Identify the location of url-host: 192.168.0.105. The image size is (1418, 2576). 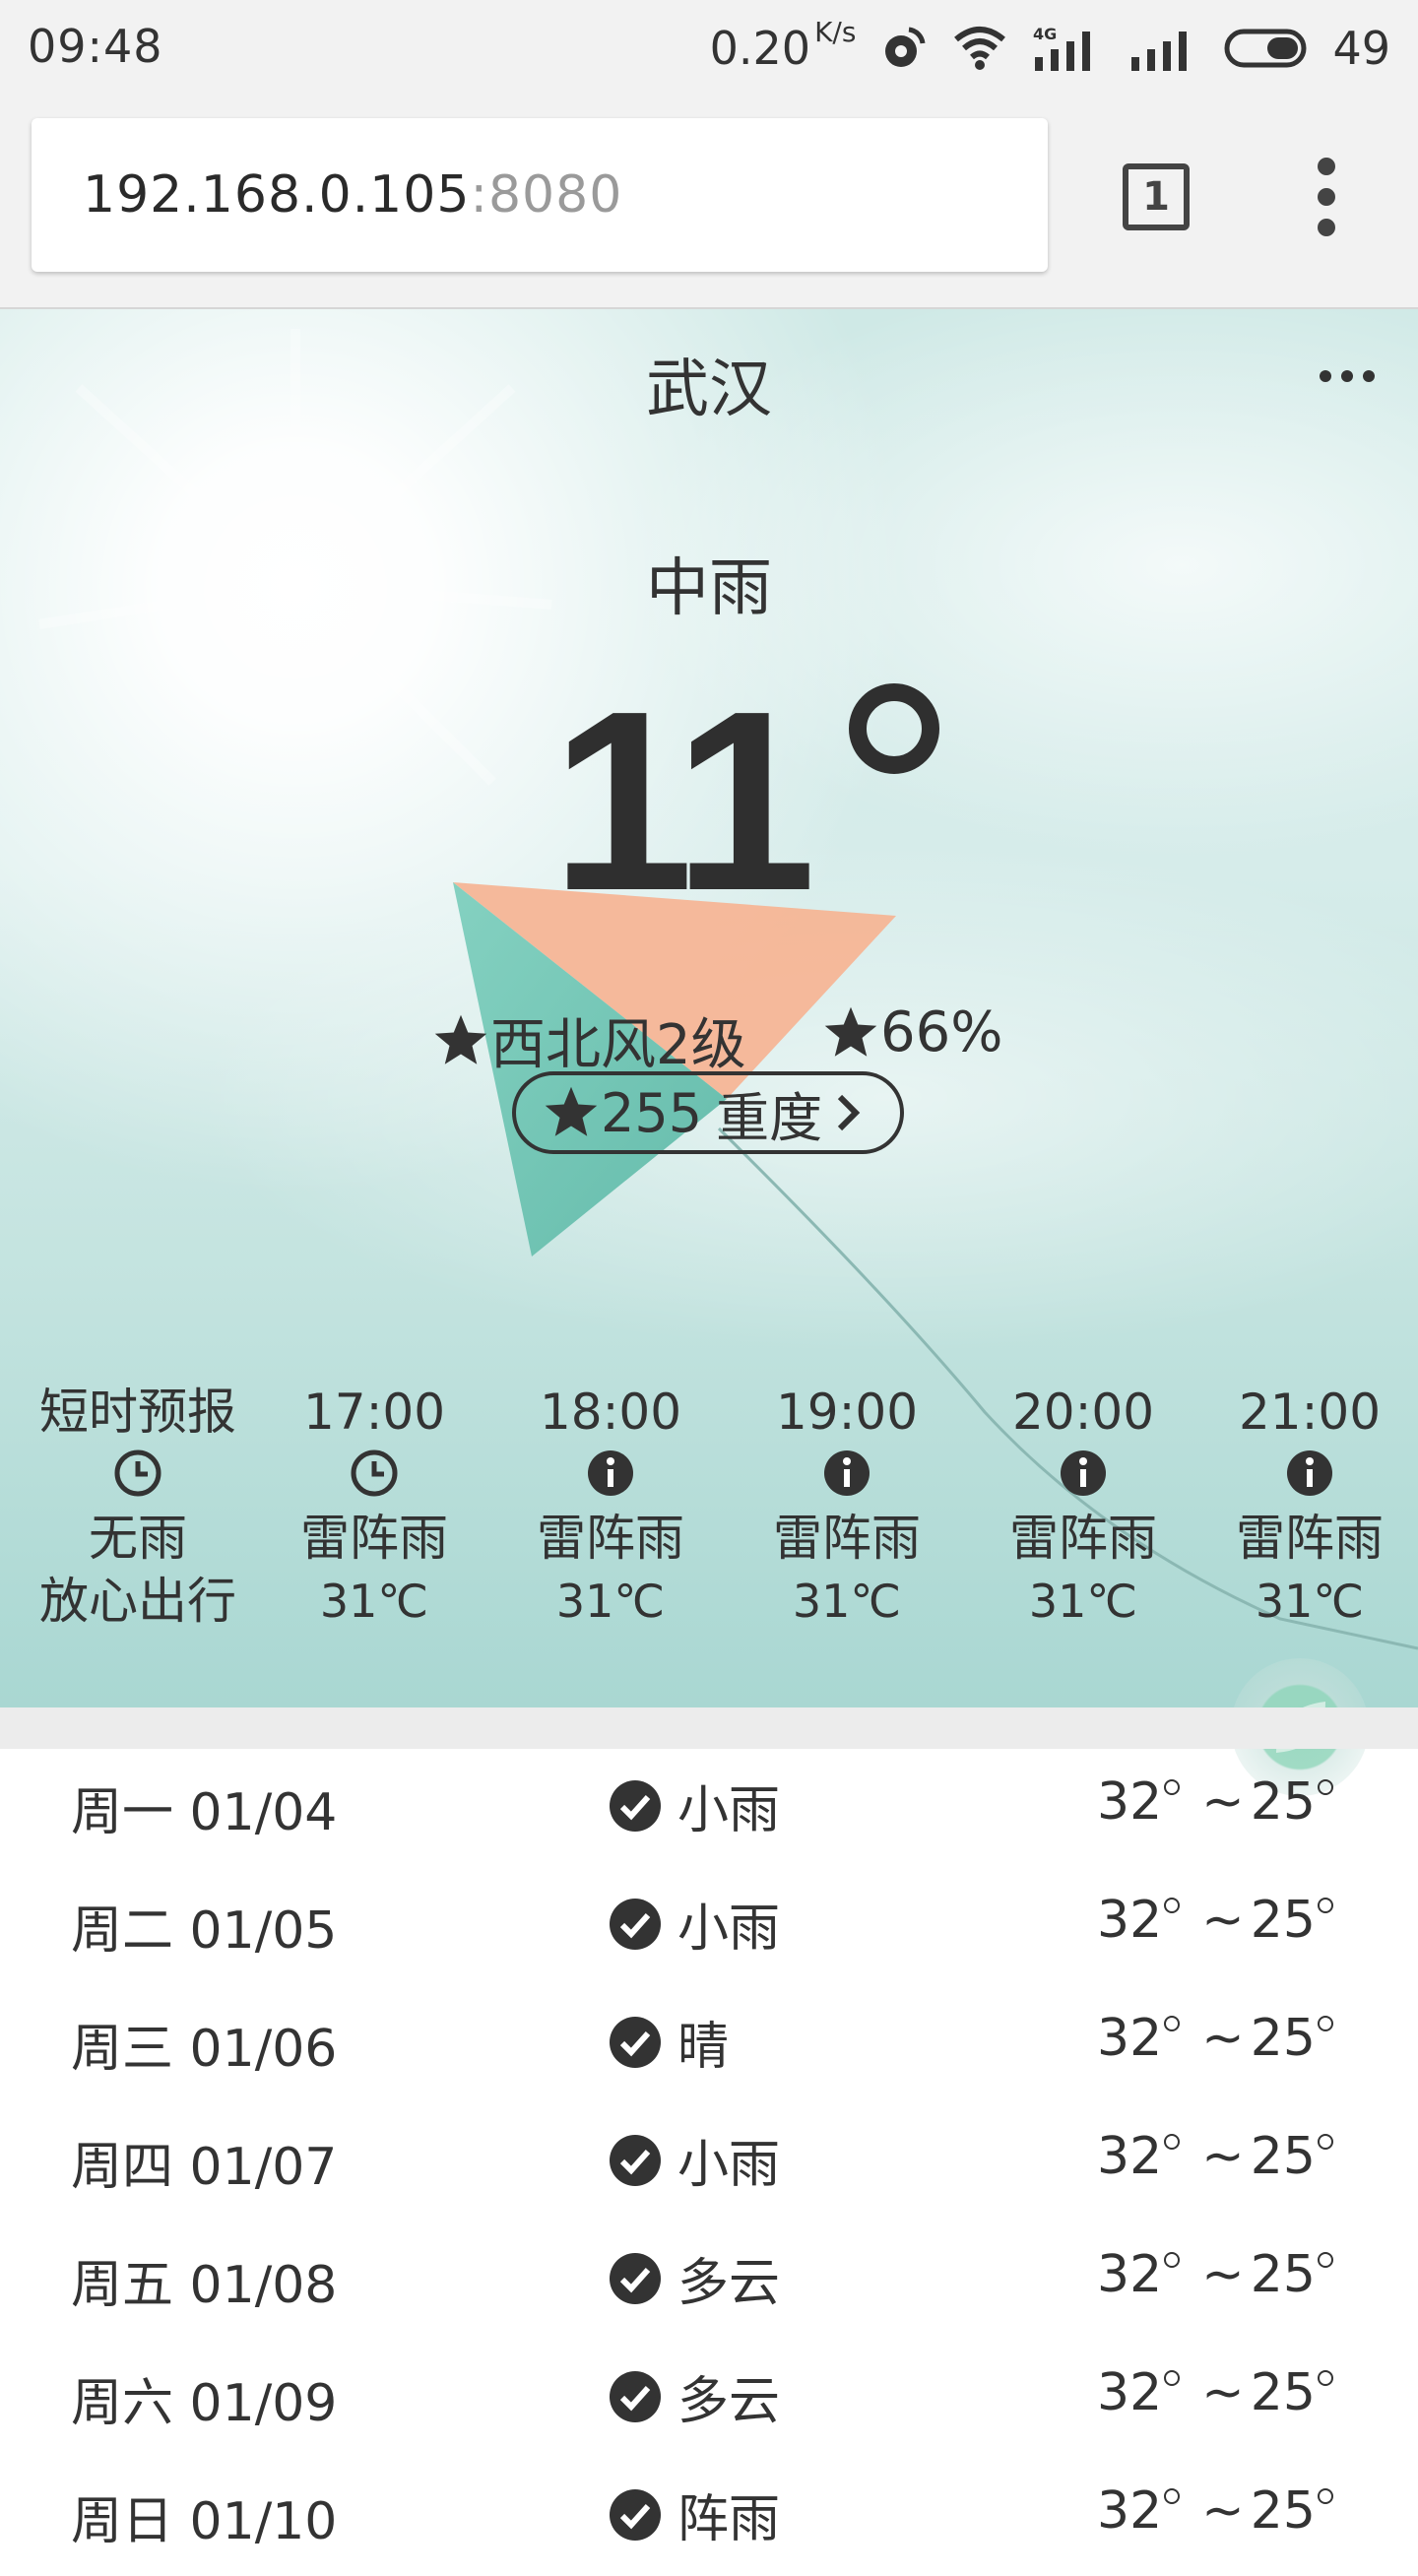
(277, 195).